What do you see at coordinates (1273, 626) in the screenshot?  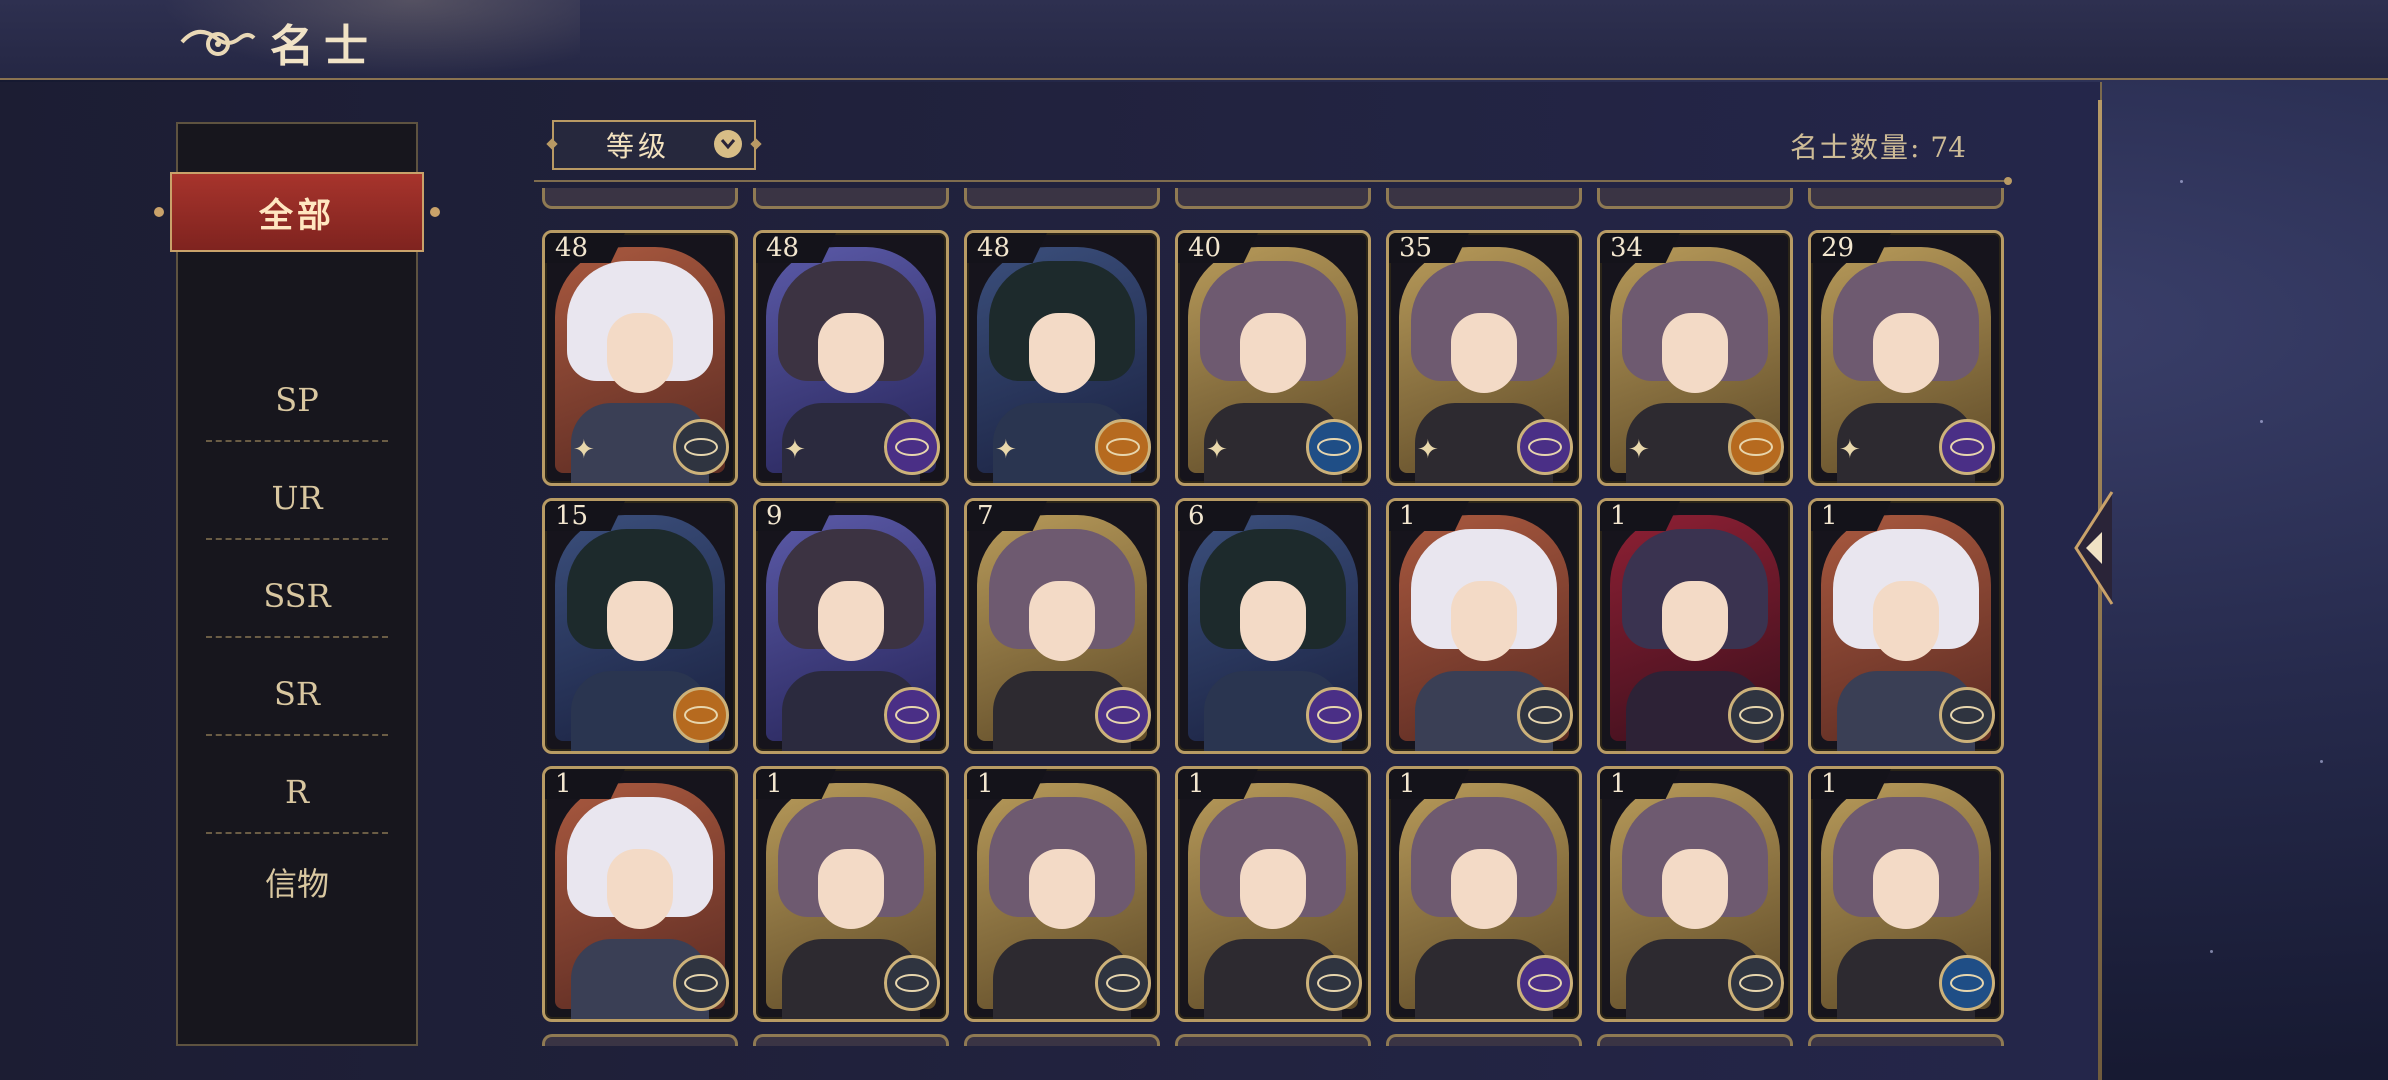 I see `character-card: 6` at bounding box center [1273, 626].